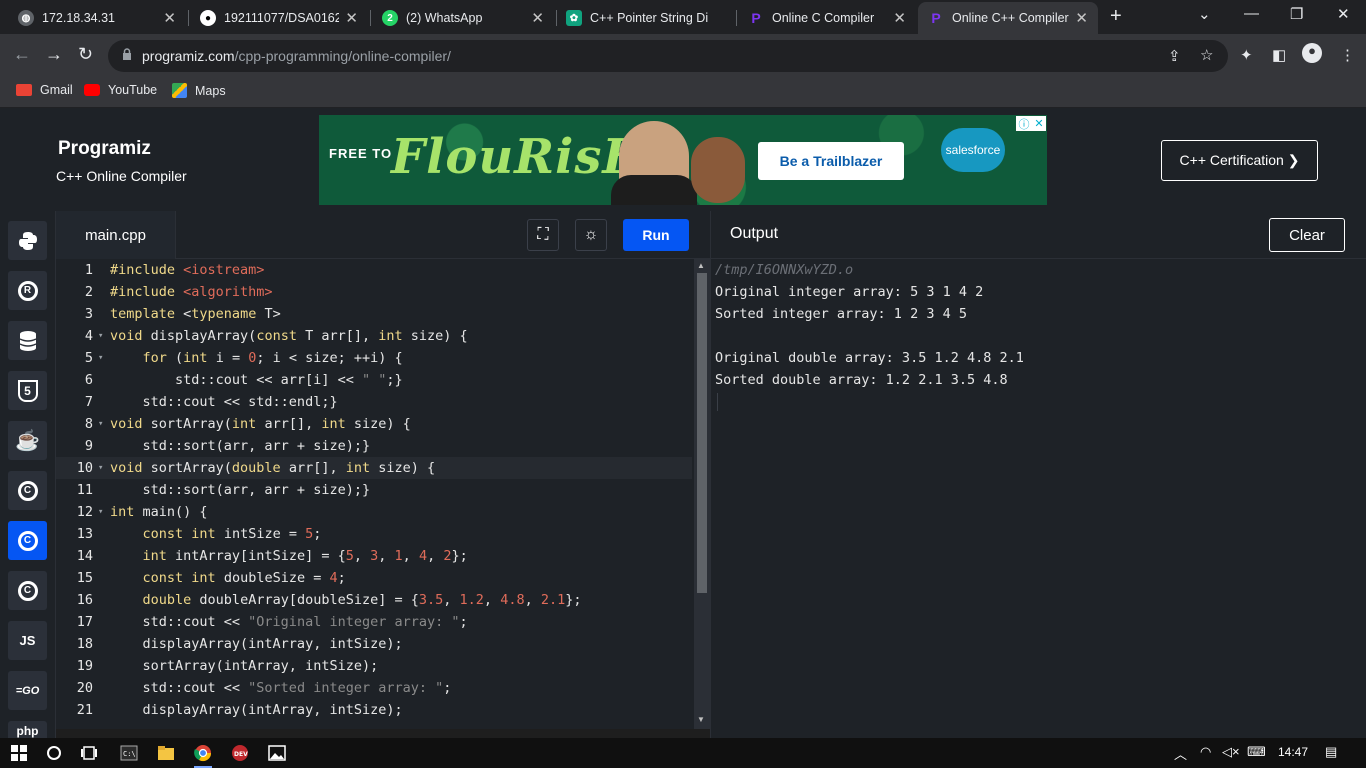  I want to click on photos-icon, so click(277, 753).